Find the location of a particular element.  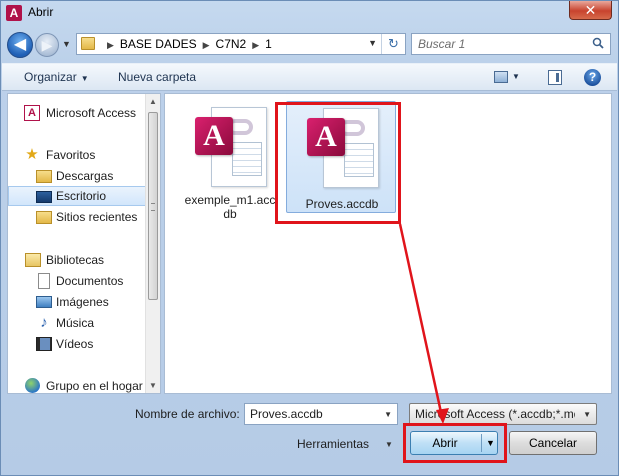

scrollbar-thumb is located at coordinates (153, 206).